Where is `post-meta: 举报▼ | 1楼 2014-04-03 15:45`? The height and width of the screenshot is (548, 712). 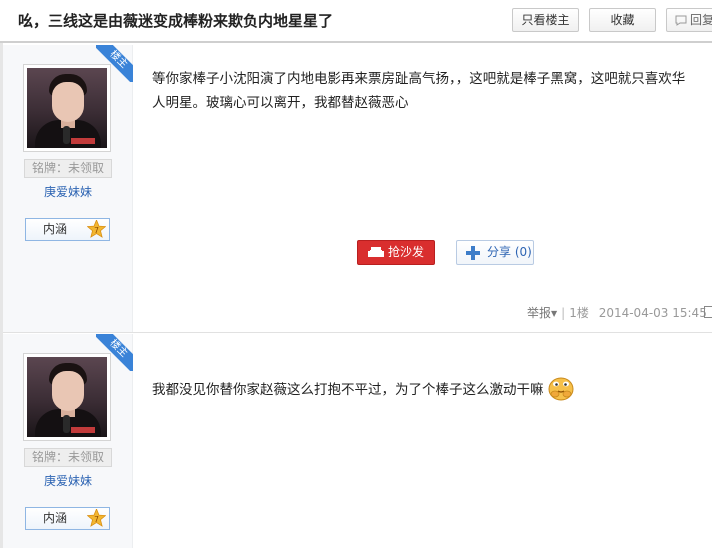
post-meta: 举报▼ | 1楼 2014-04-03 15:45 is located at coordinates (617, 313).